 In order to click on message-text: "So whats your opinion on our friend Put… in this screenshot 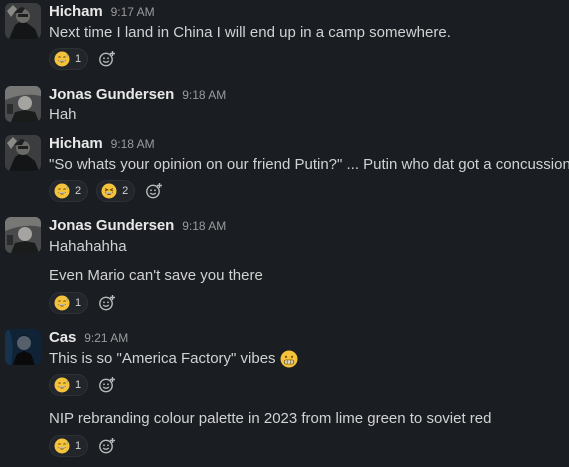, I will do `click(309, 164)`.